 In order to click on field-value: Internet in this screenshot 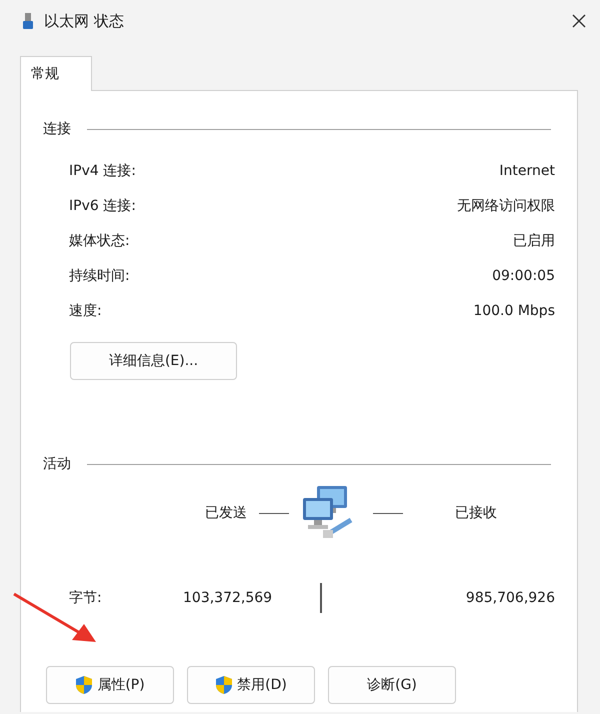, I will do `click(527, 170)`.